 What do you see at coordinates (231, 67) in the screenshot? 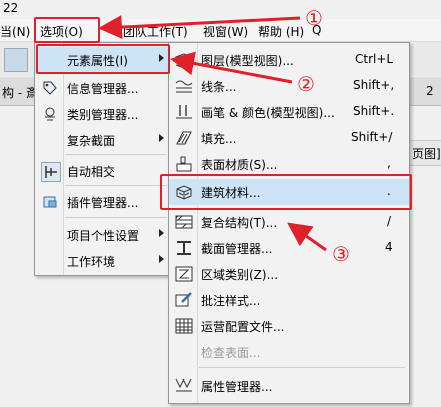
I see `arrow-step2` at bounding box center [231, 67].